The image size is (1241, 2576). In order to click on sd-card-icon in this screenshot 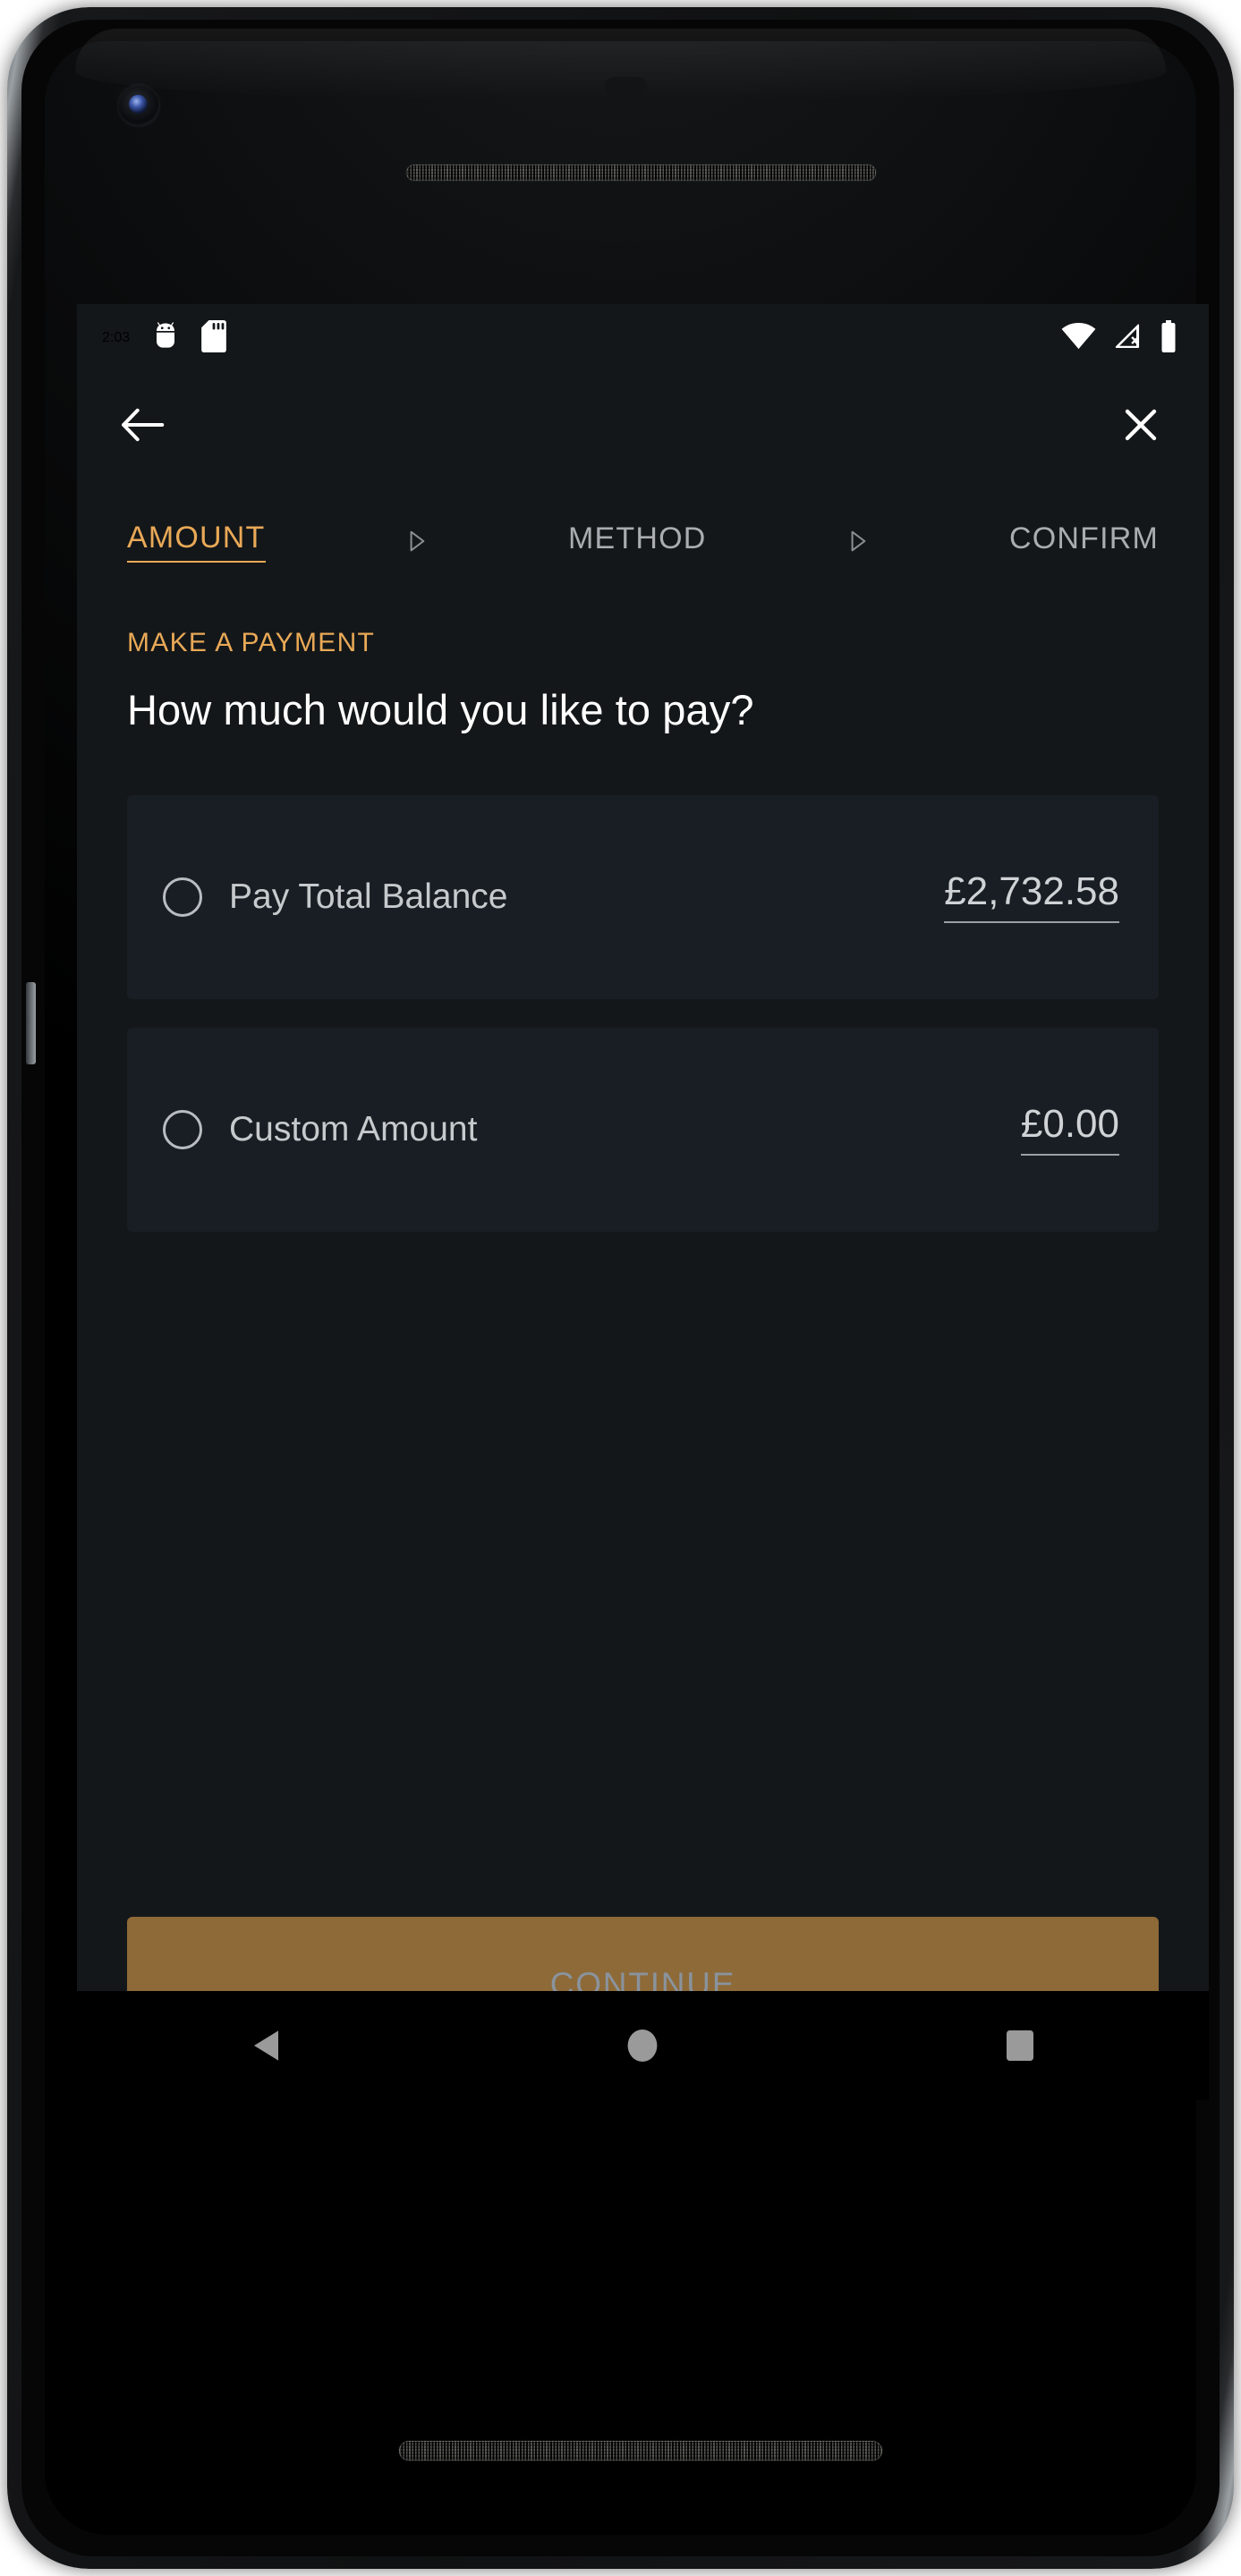, I will do `click(213, 338)`.